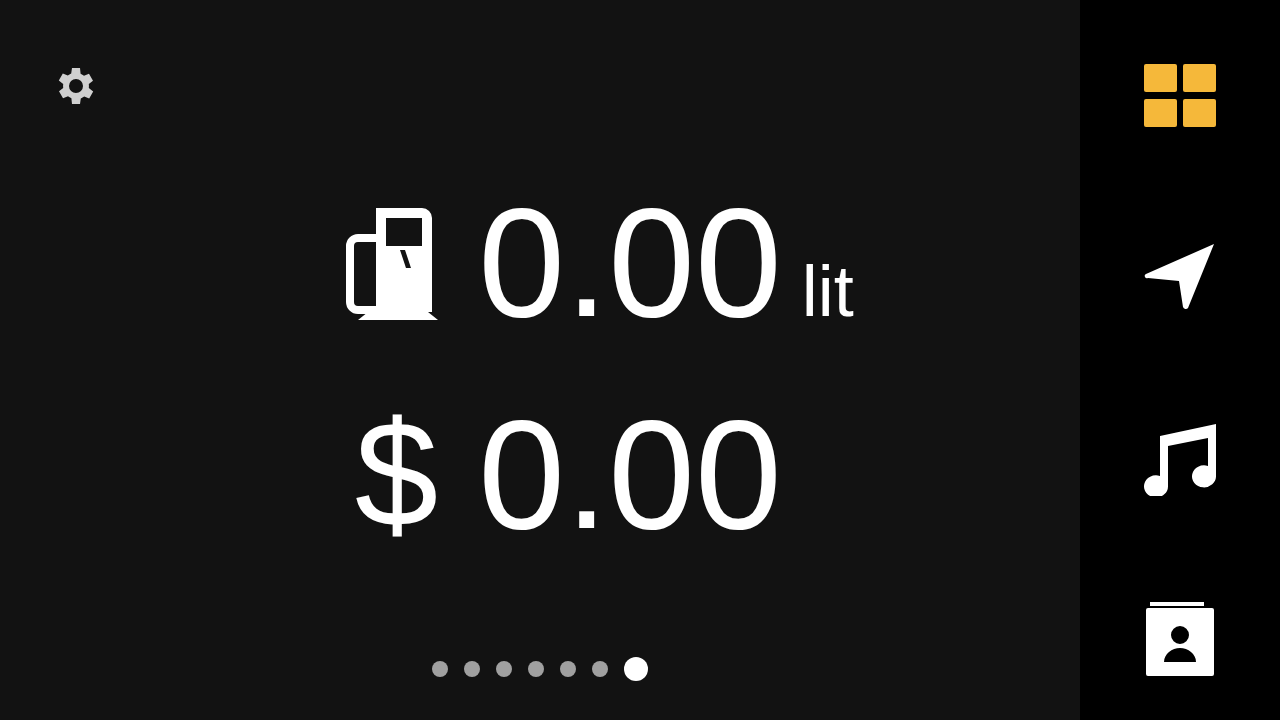 The height and width of the screenshot is (720, 1280). Describe the element at coordinates (630, 474) in the screenshot. I see `fuel-cost: 0.00` at that location.